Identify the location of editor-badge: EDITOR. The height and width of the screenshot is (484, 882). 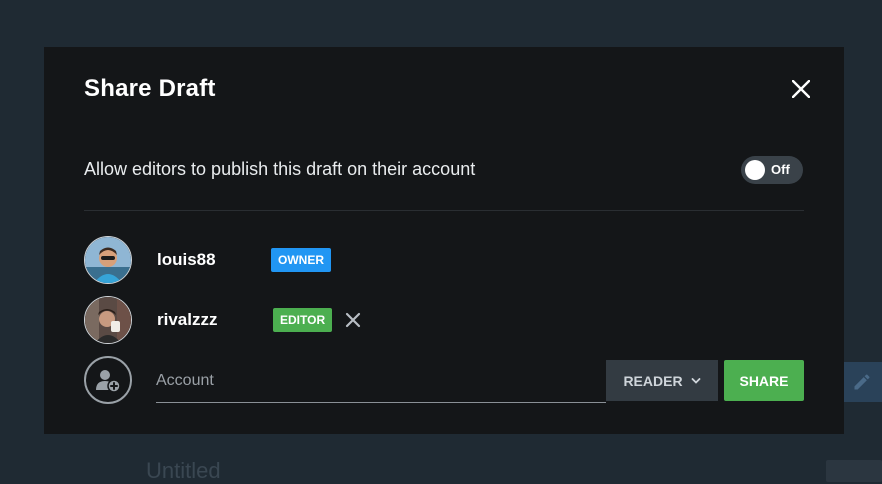
(303, 320).